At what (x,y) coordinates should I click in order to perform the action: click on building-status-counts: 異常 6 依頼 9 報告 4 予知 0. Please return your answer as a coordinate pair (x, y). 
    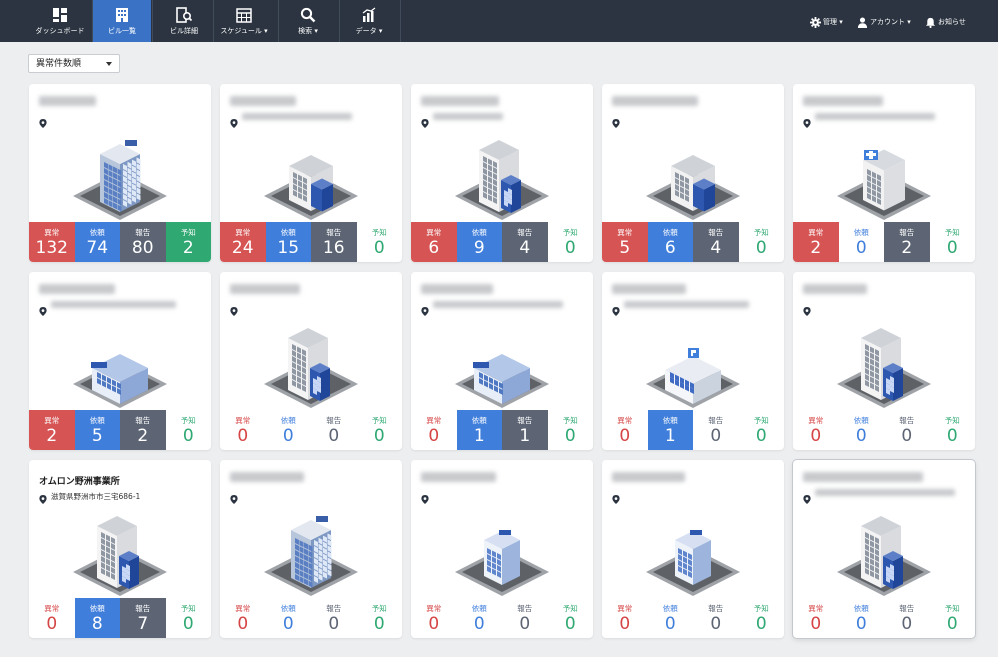
    Looking at the image, I should click on (502, 242).